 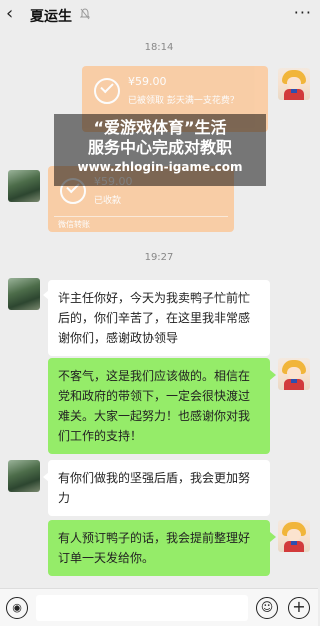 I want to click on watermark-url: www.zhlogin-igame.com, so click(x=160, y=167).